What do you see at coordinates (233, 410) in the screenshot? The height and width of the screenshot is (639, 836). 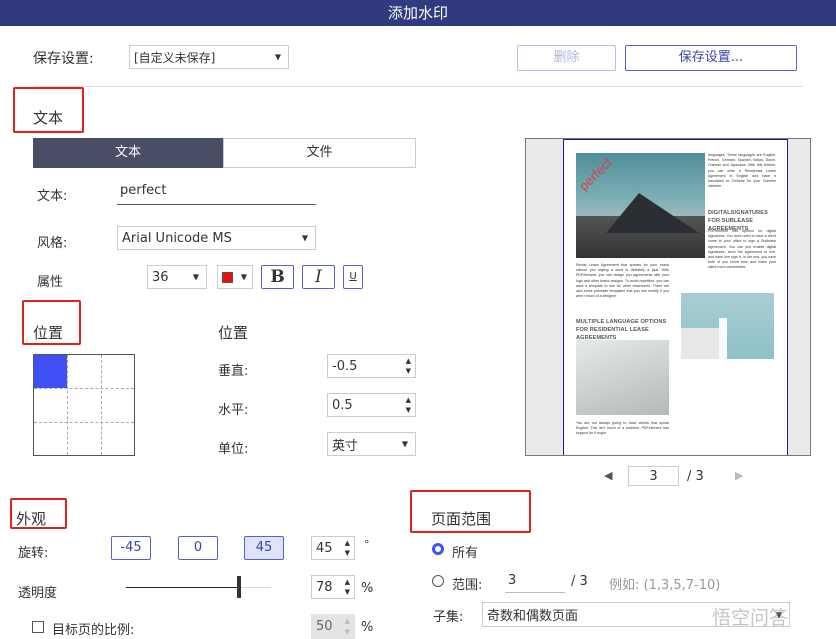 I see `horizontal-label: 水平:` at bounding box center [233, 410].